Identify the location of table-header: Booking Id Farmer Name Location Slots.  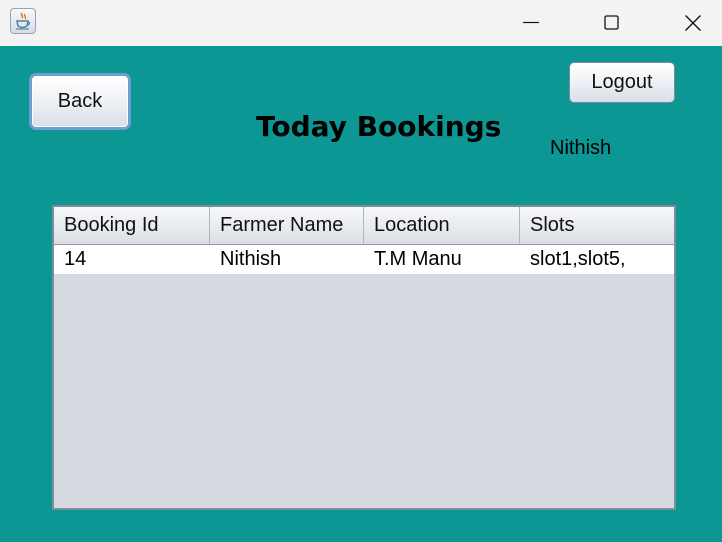
(364, 226).